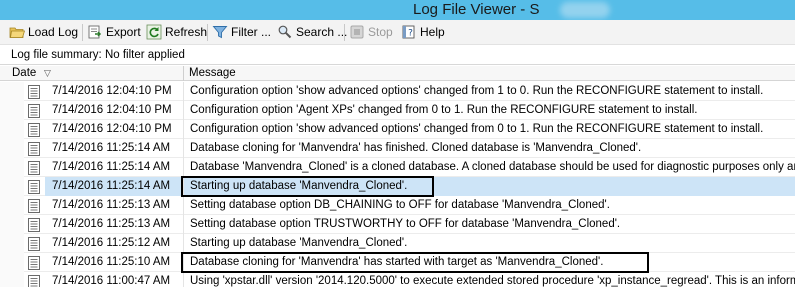  What do you see at coordinates (186, 32) in the screenshot?
I see `refresh-label: Refresh` at bounding box center [186, 32].